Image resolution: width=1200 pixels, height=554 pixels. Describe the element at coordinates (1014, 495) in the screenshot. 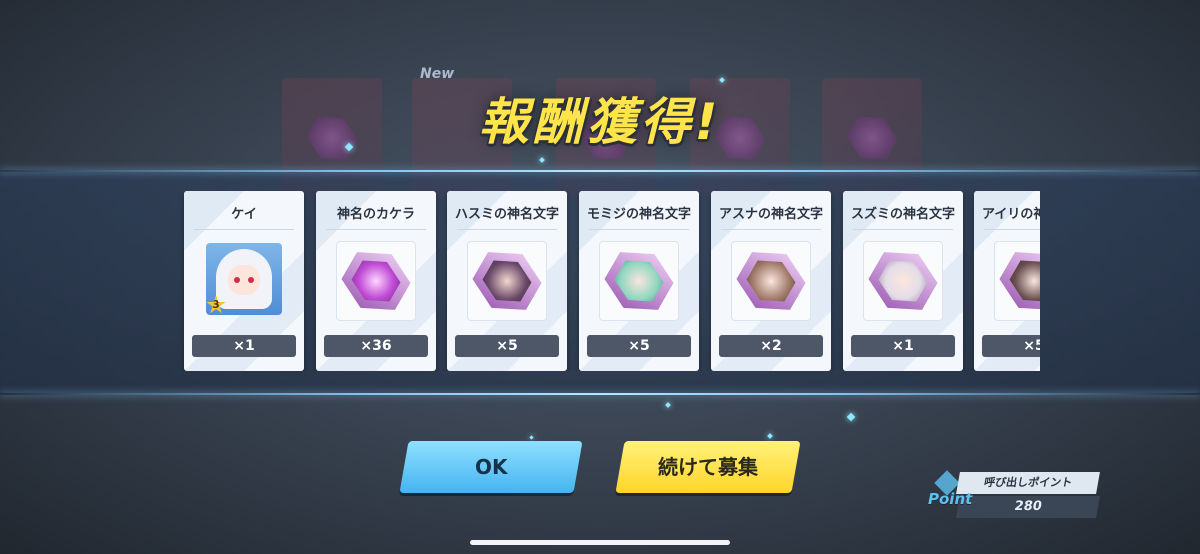

I see `recruit-point-box: 呼び出しポイント 280 Point` at that location.